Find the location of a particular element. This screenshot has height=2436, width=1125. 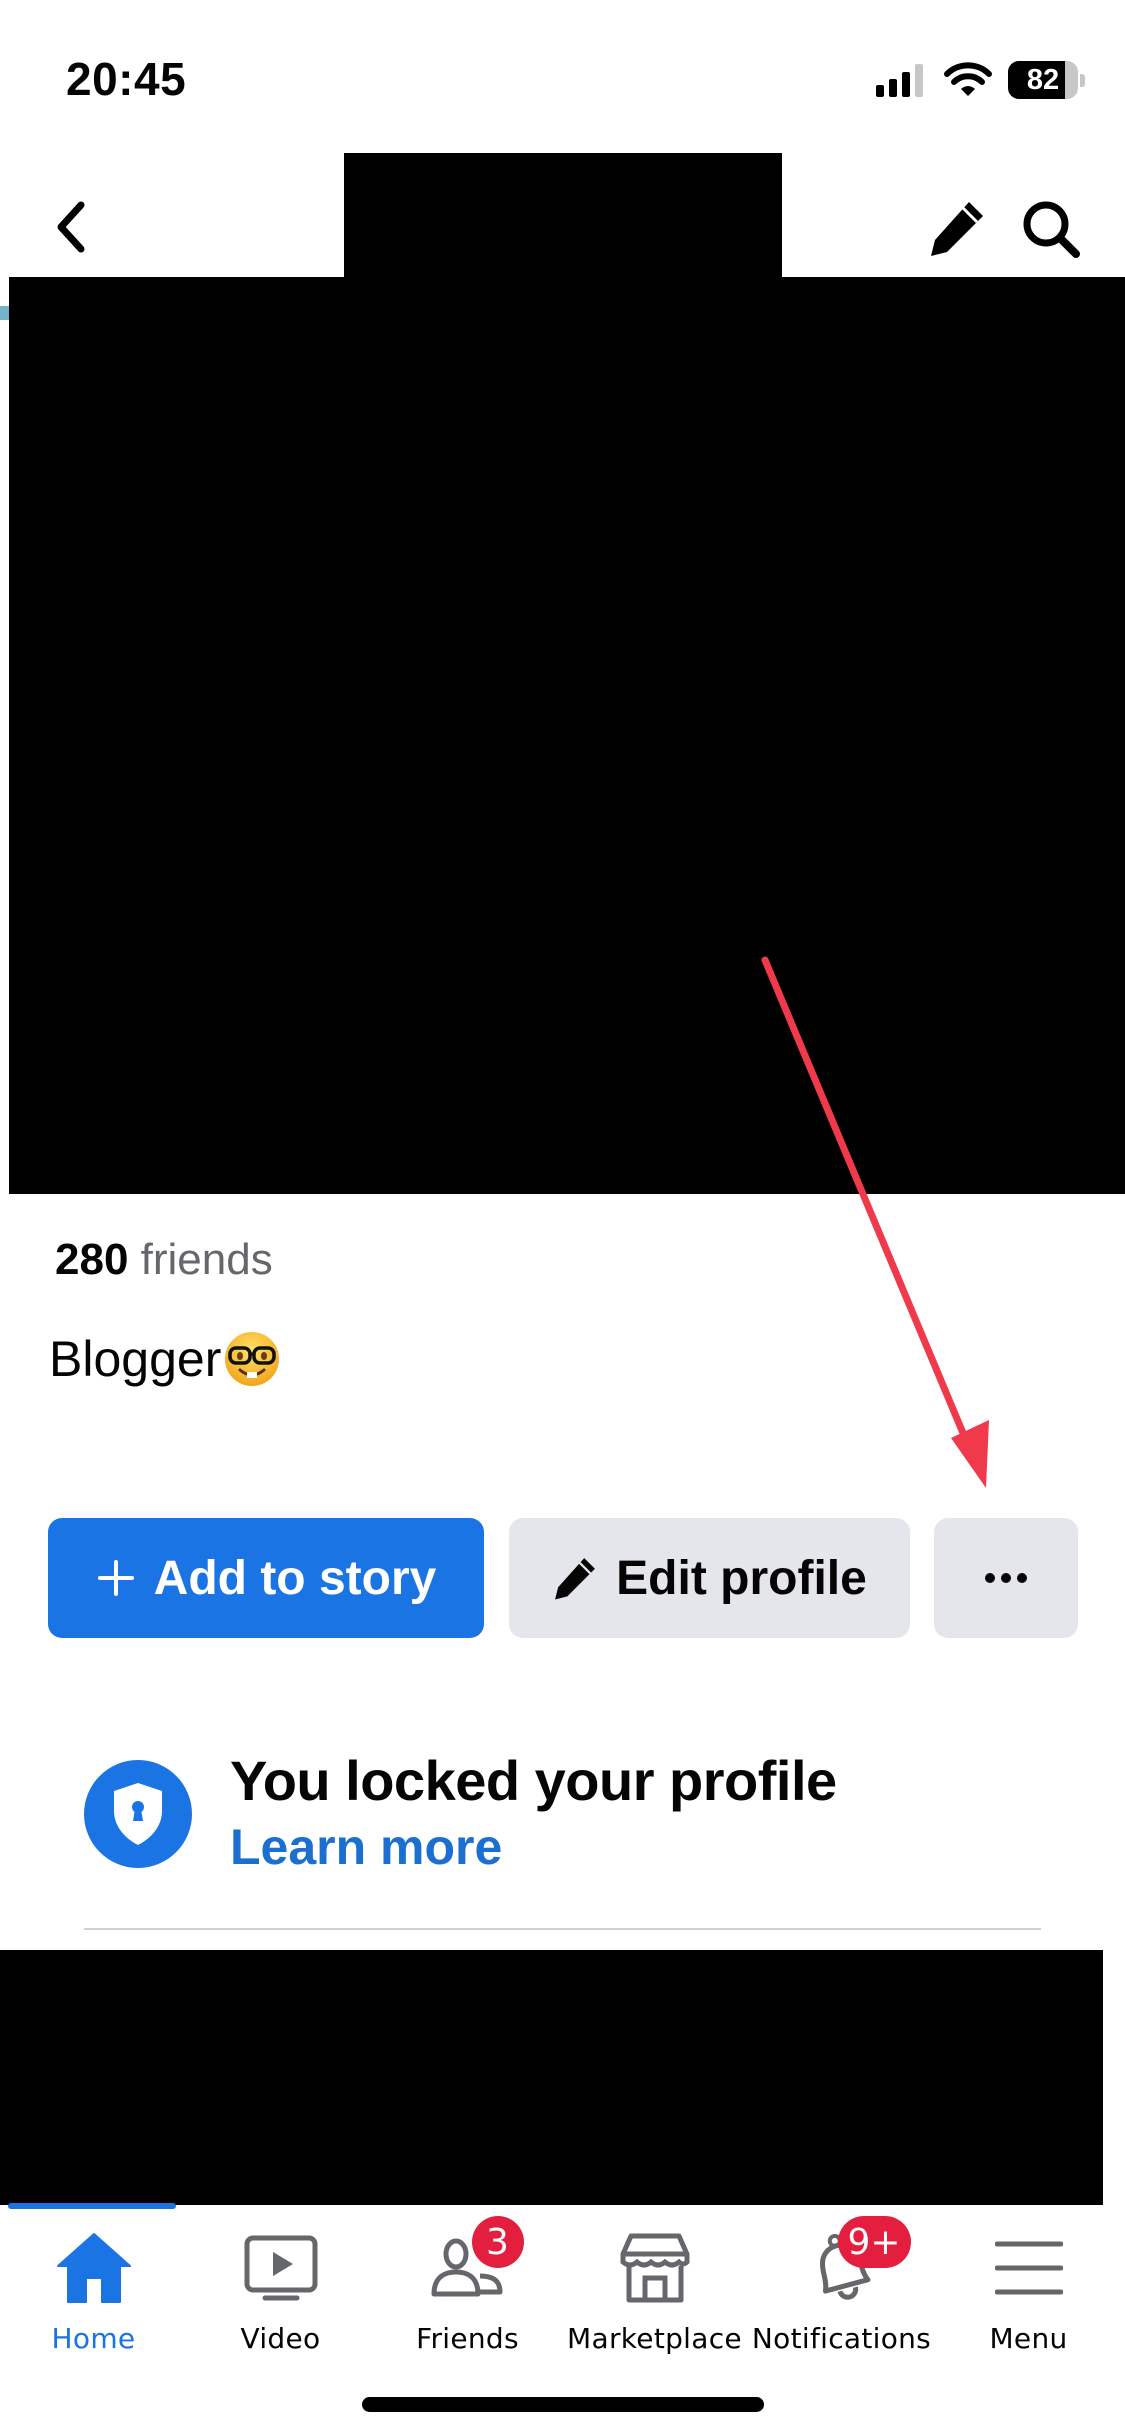

wifi-icon is located at coordinates (968, 79).